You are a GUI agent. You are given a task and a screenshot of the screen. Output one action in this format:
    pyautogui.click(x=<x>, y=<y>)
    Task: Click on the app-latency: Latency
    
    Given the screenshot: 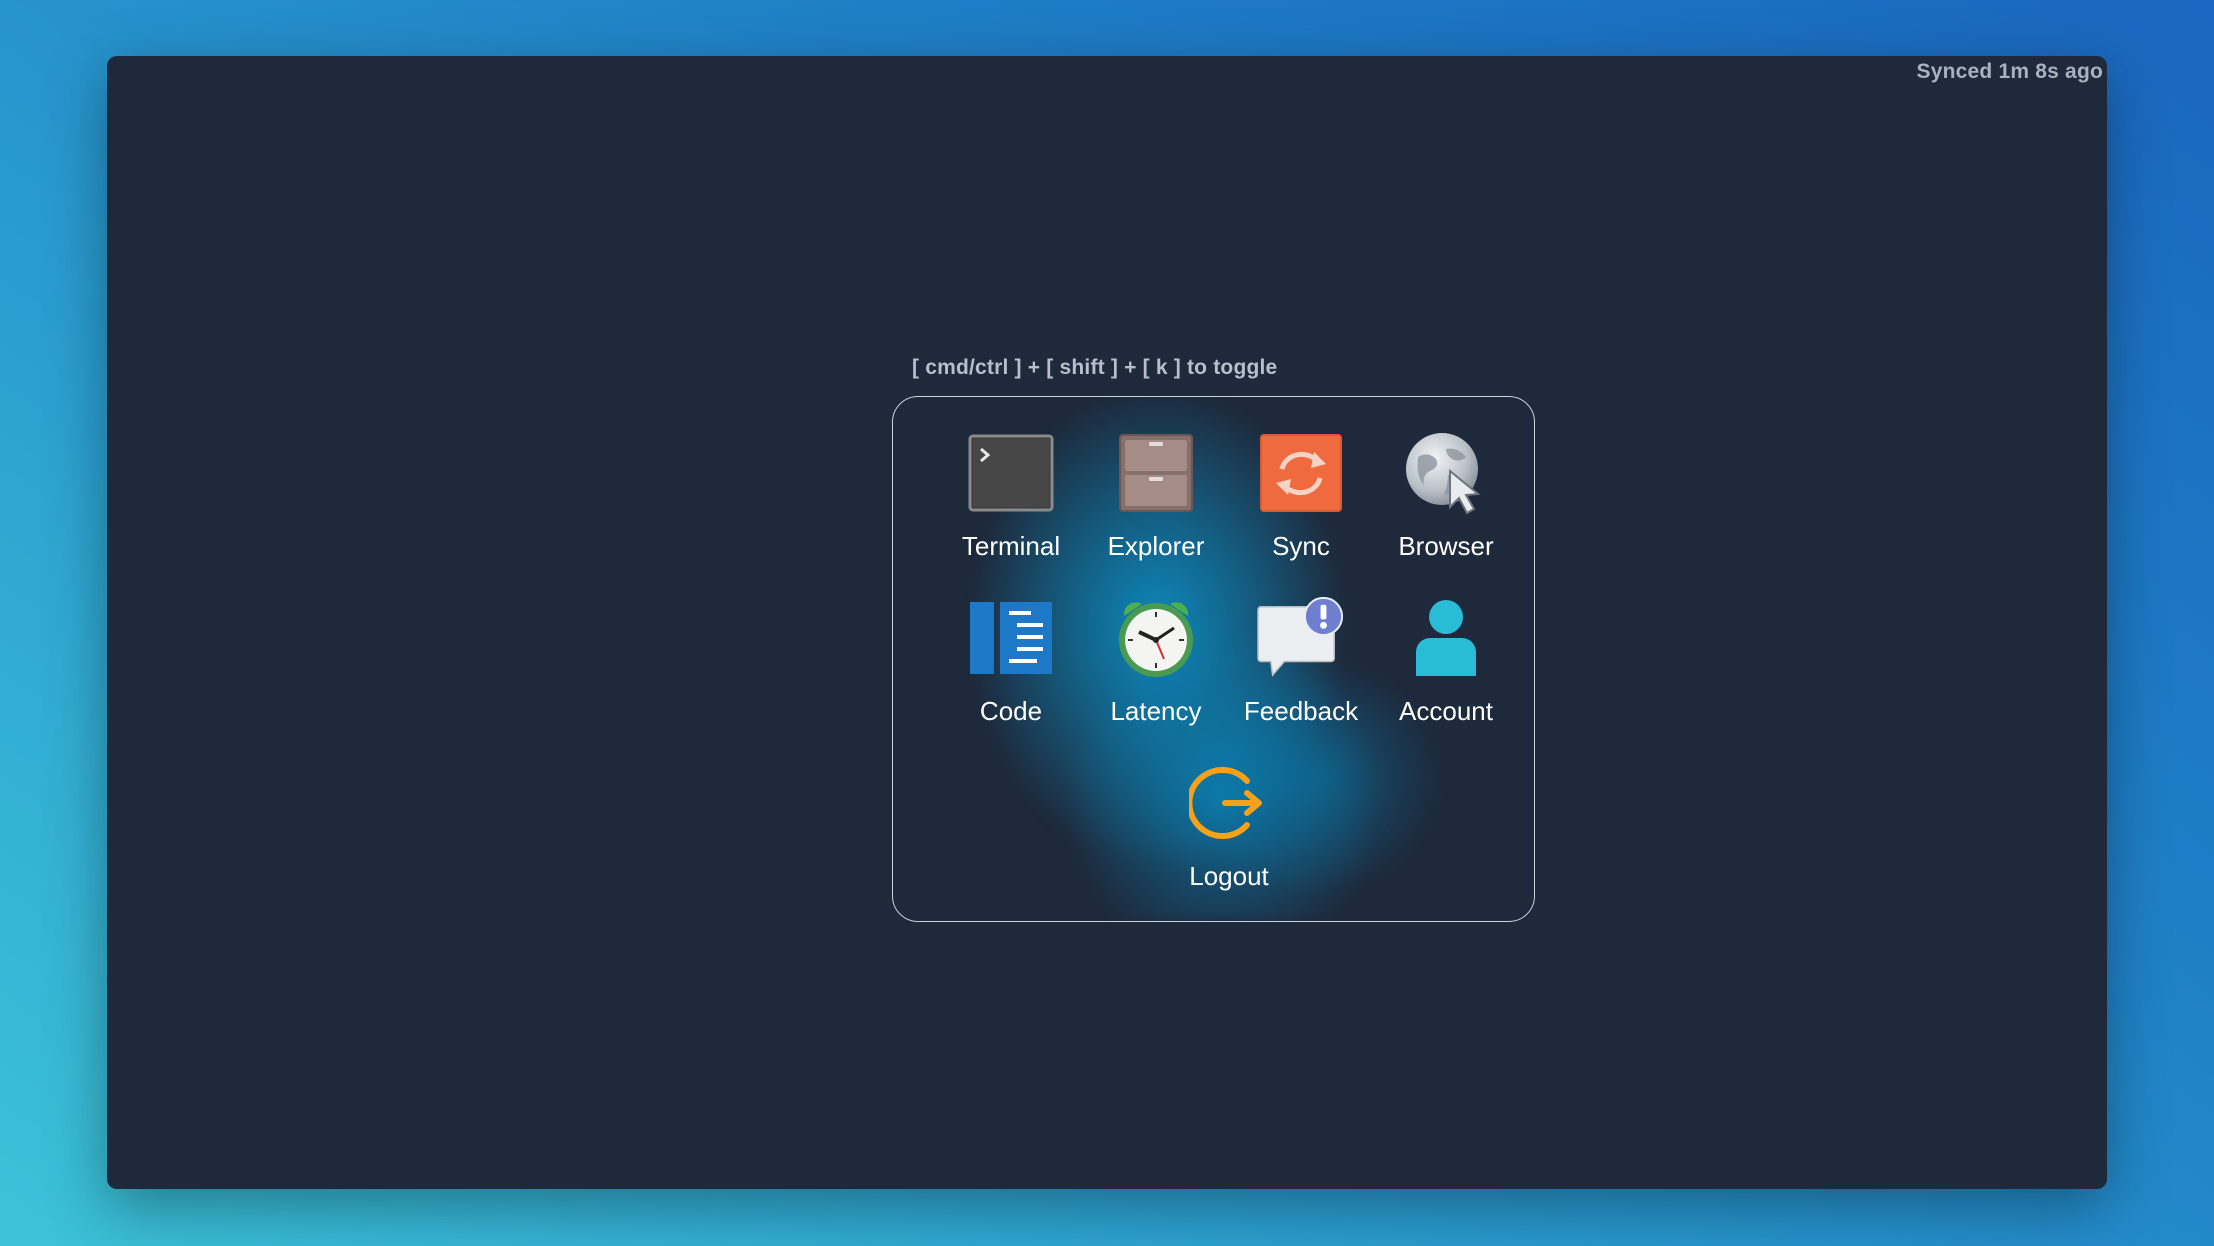 What is the action you would take?
    pyautogui.click(x=1156, y=669)
    